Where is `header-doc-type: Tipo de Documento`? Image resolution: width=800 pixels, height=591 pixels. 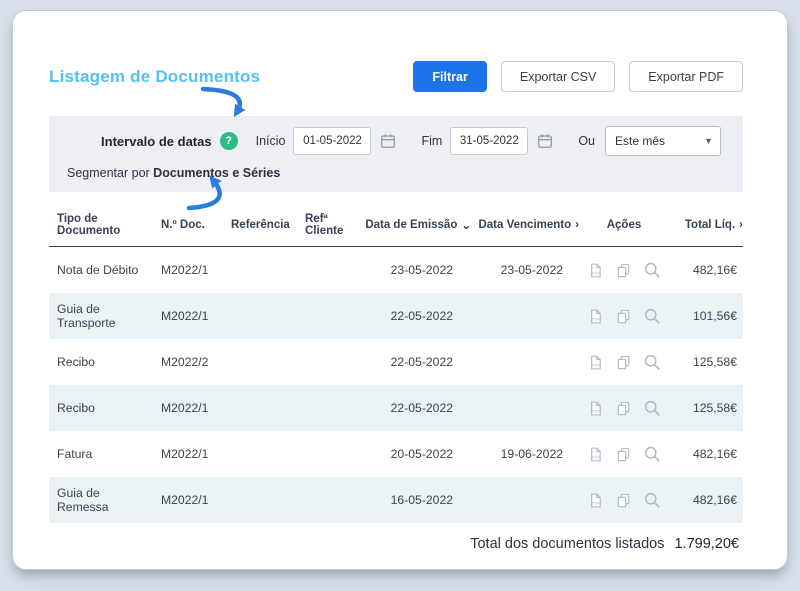
header-doc-type: Tipo de Documento is located at coordinates (101, 225).